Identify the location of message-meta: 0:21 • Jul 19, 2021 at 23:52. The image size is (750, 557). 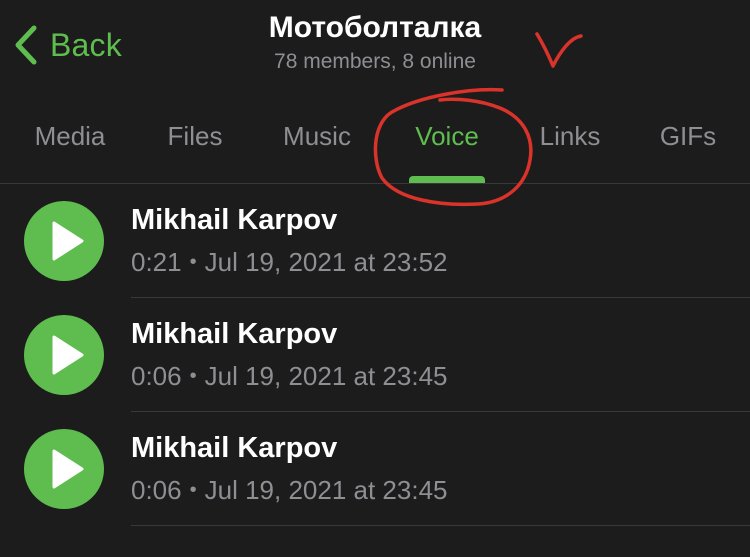
(289, 263).